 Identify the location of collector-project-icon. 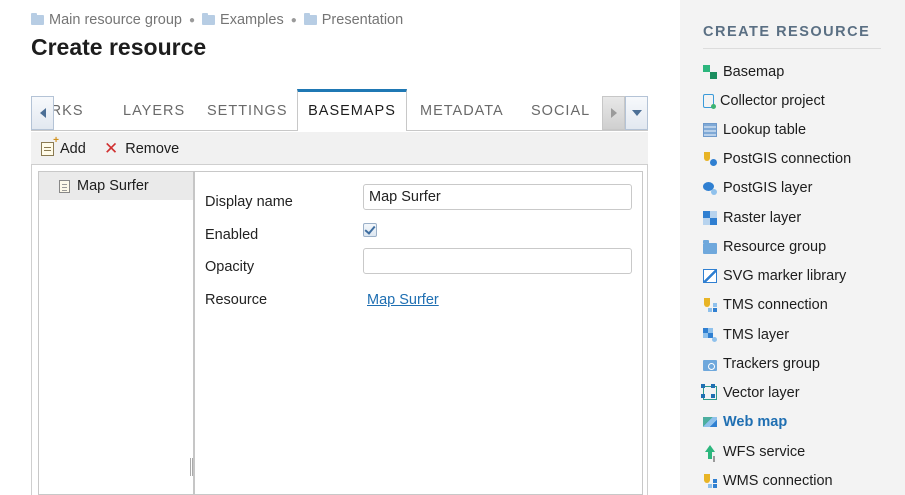
(709, 101).